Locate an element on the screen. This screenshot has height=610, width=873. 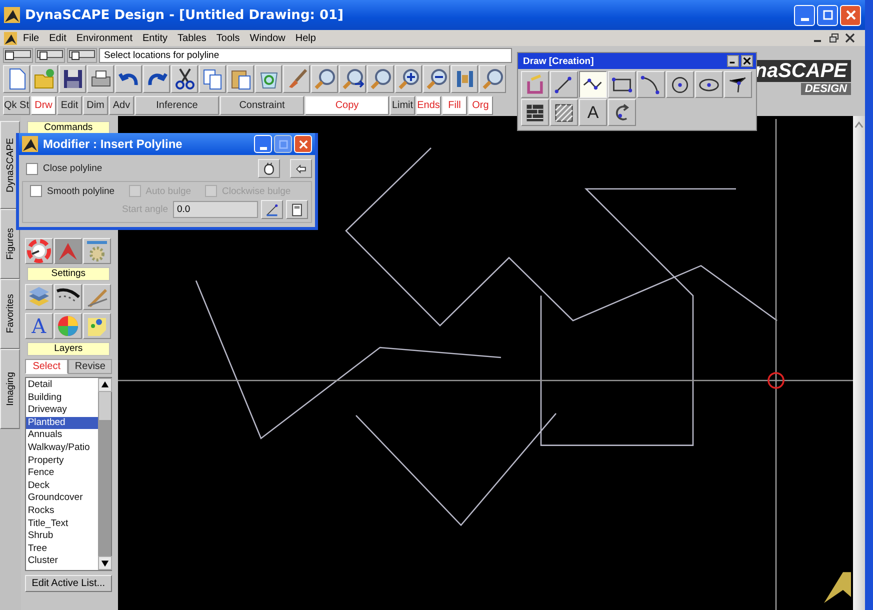
layer-item: Shrub is located at coordinates (62, 536).